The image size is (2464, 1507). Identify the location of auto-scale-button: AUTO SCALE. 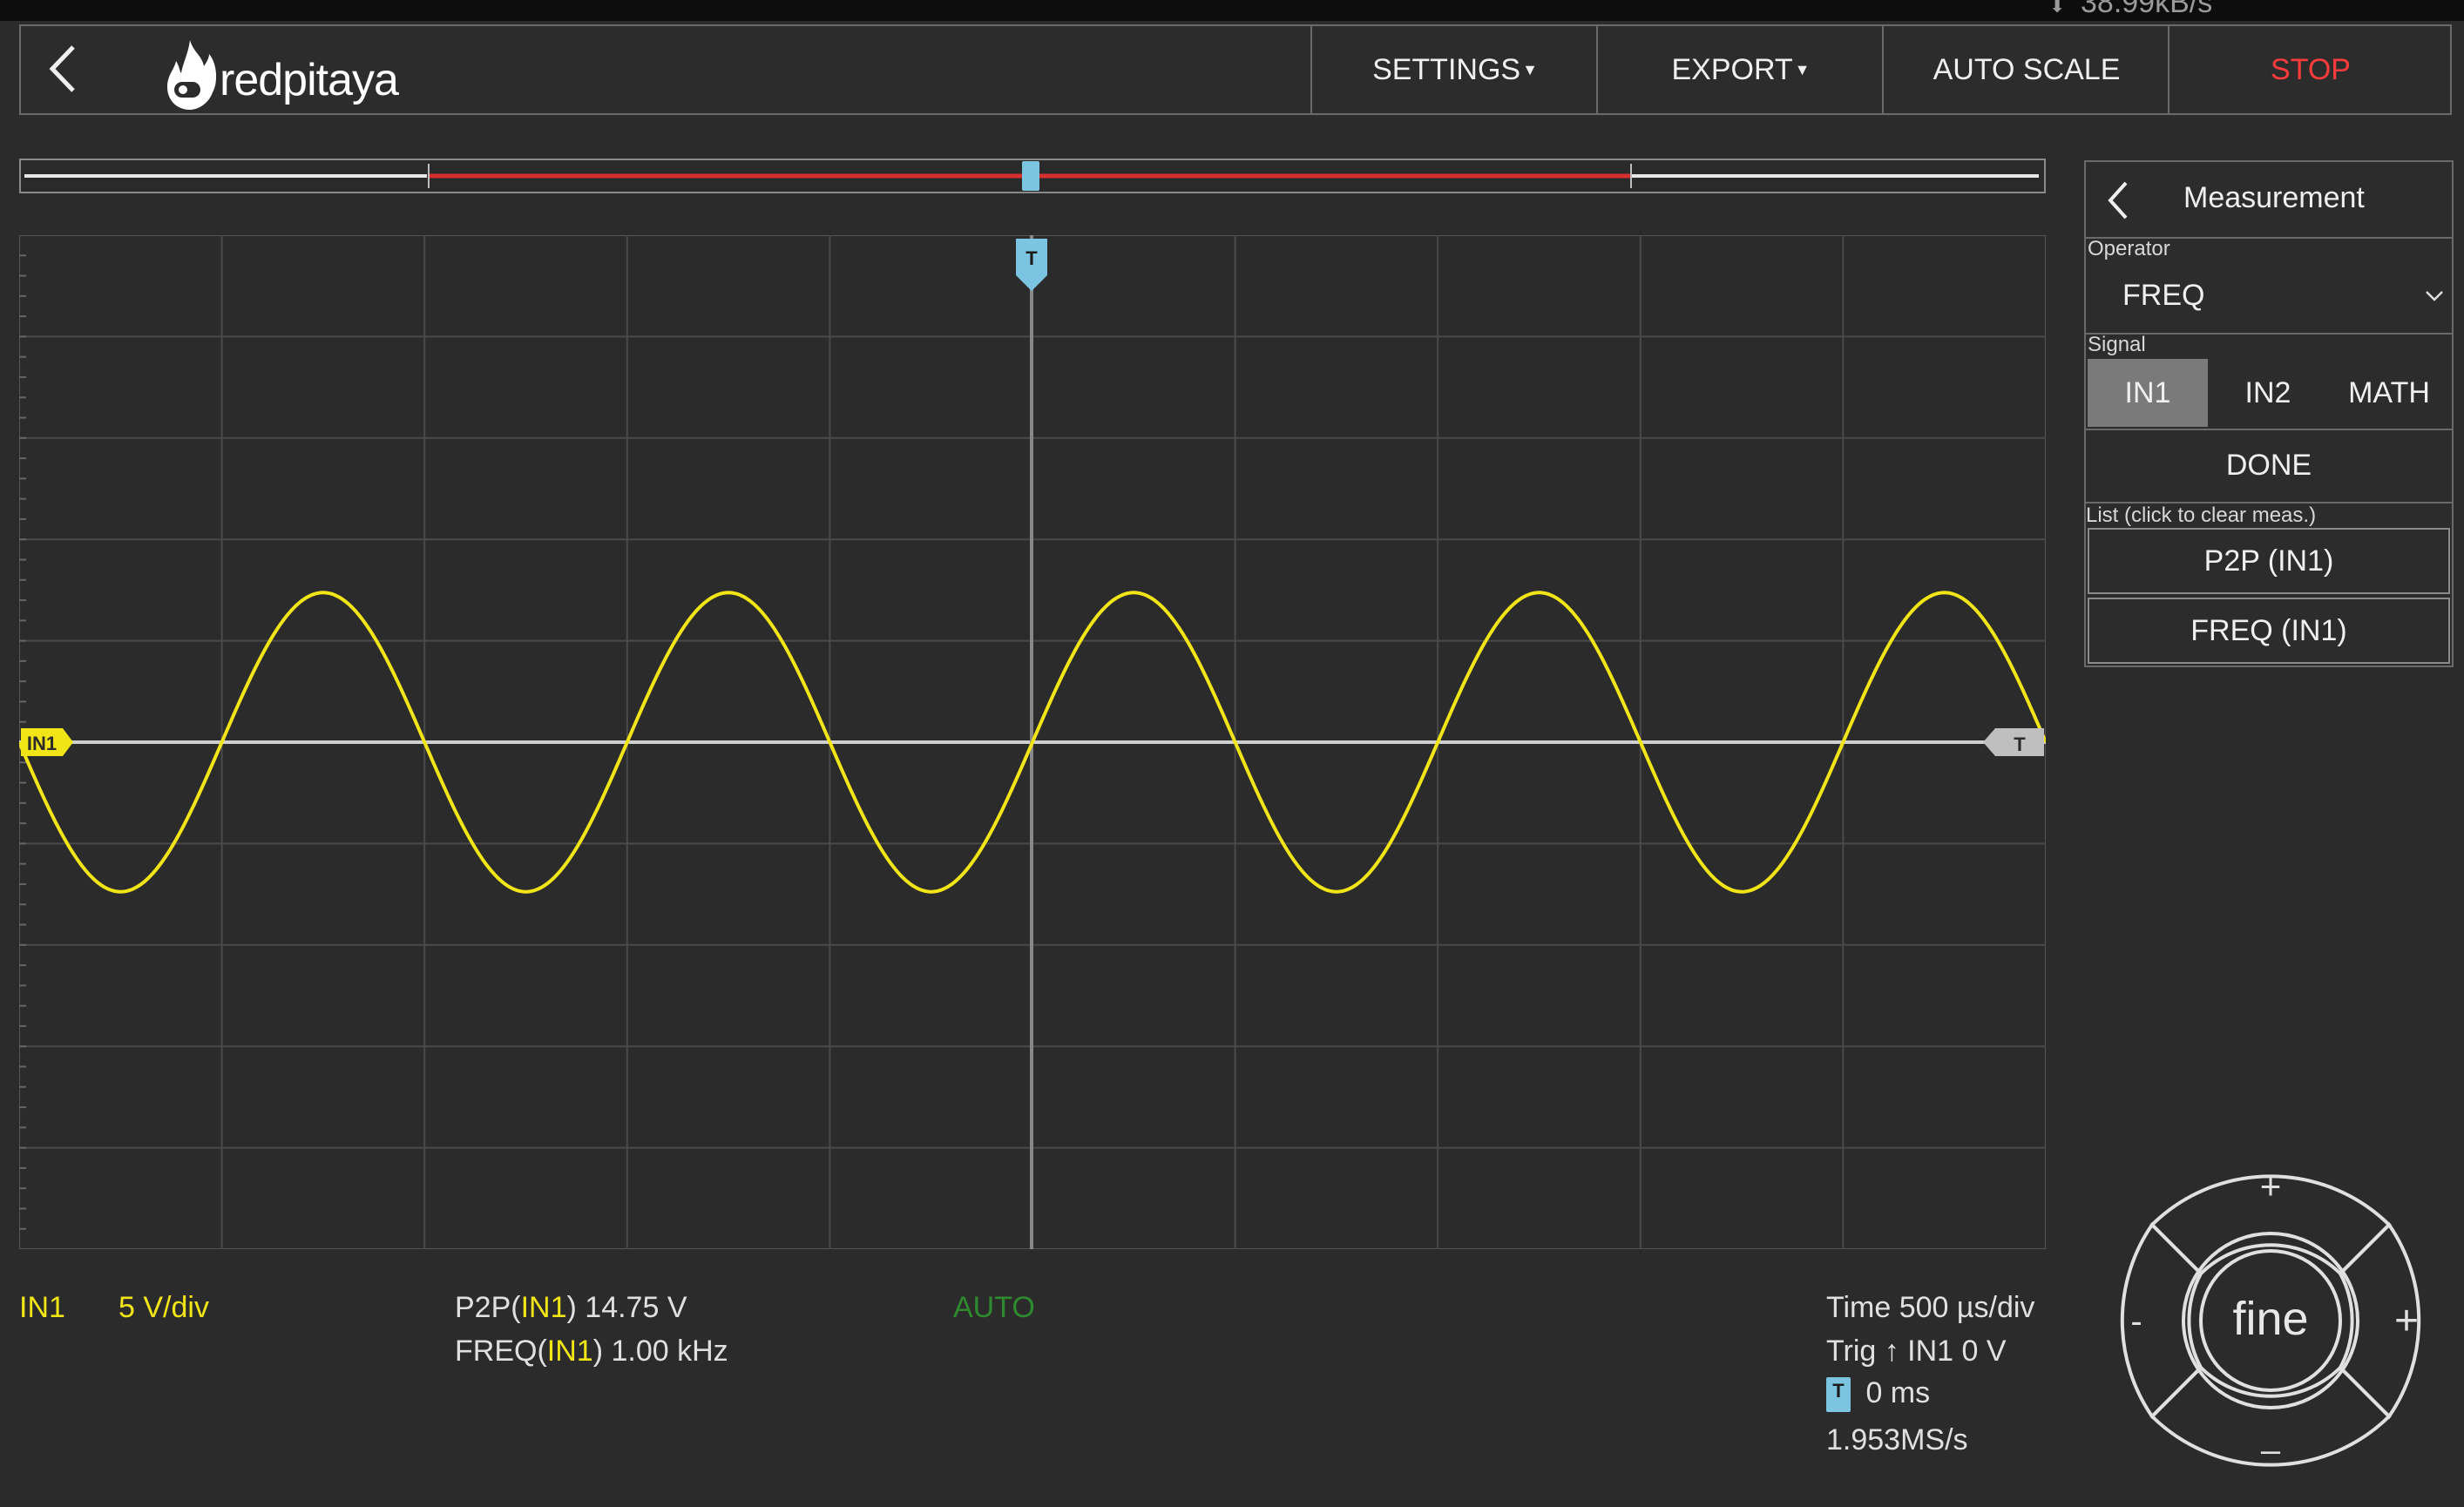
(2026, 69).